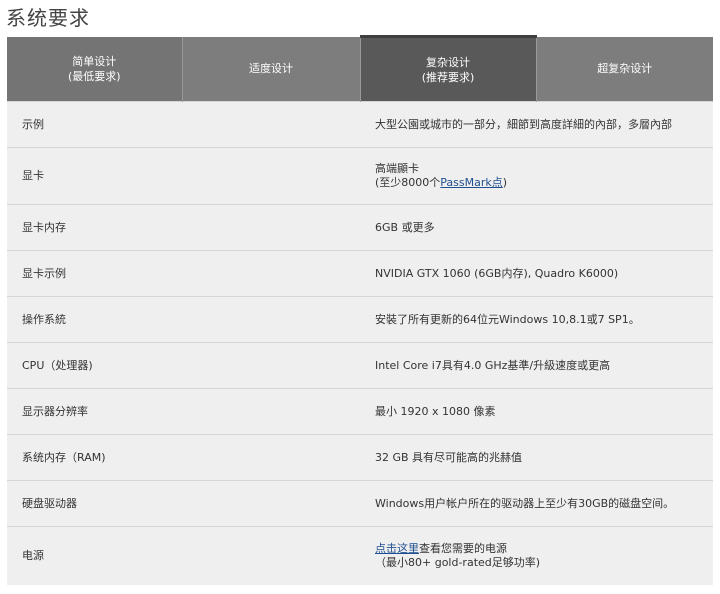  I want to click on table-row: 显卡内存 6GB 或更多, so click(360, 227).